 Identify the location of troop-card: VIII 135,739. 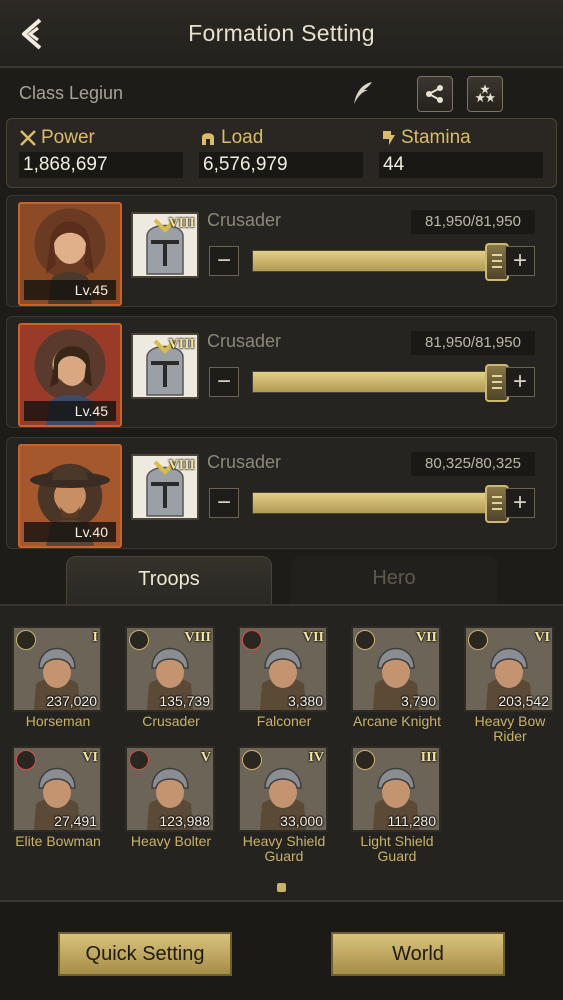
(170, 669).